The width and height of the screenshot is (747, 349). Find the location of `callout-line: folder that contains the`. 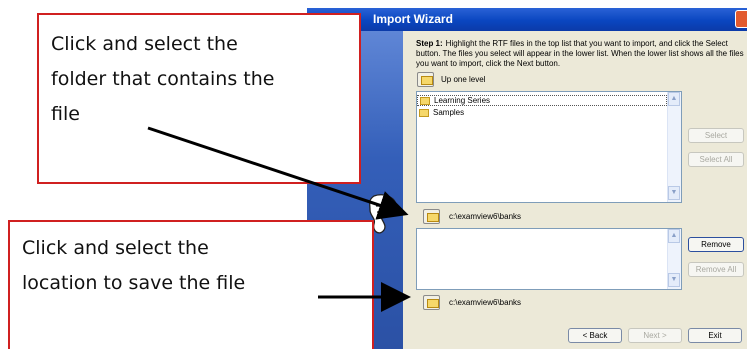

callout-line: folder that contains the is located at coordinates (163, 79).